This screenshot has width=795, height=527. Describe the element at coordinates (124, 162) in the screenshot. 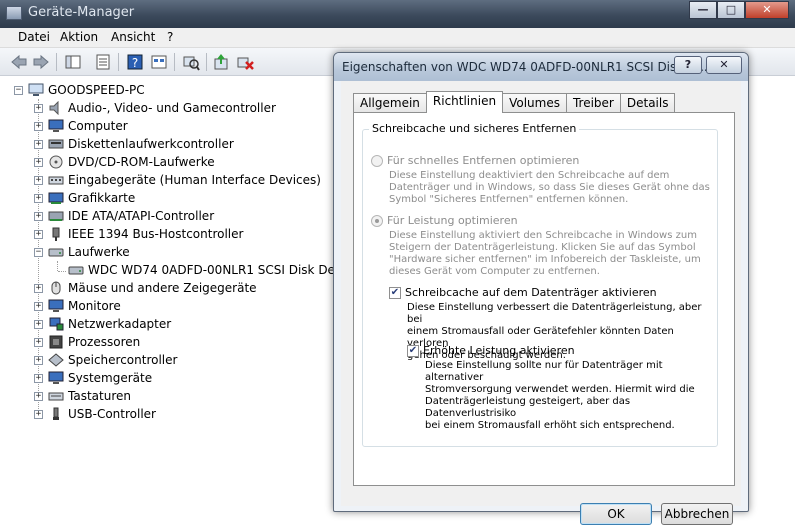

I see `tree-item-dvd: + DVD/CD-ROM-Laufwerke` at that location.